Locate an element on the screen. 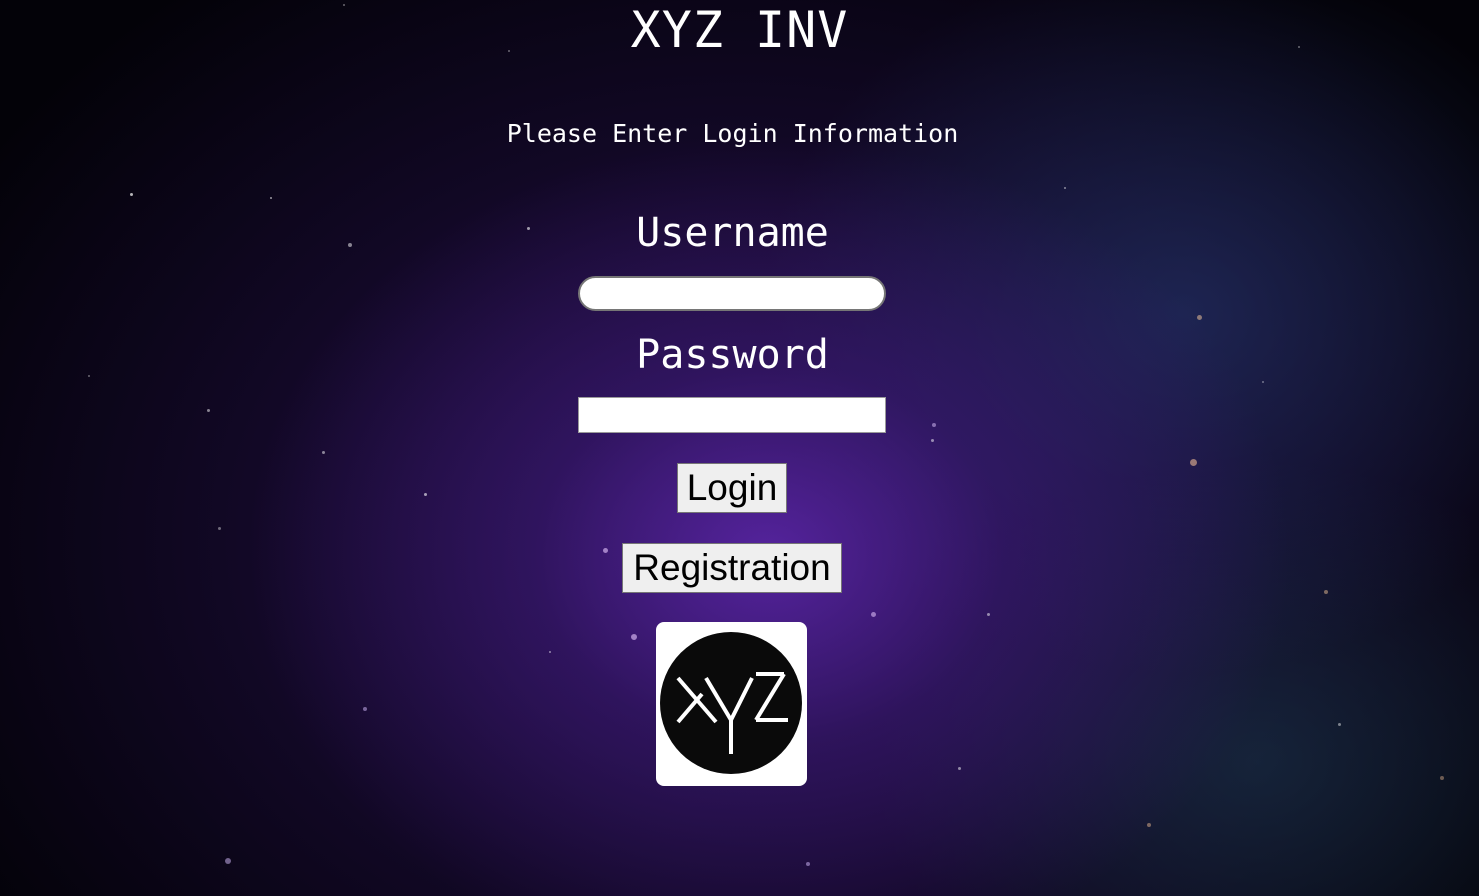 This screenshot has height=896, width=1479. login-button: Login is located at coordinates (732, 488).